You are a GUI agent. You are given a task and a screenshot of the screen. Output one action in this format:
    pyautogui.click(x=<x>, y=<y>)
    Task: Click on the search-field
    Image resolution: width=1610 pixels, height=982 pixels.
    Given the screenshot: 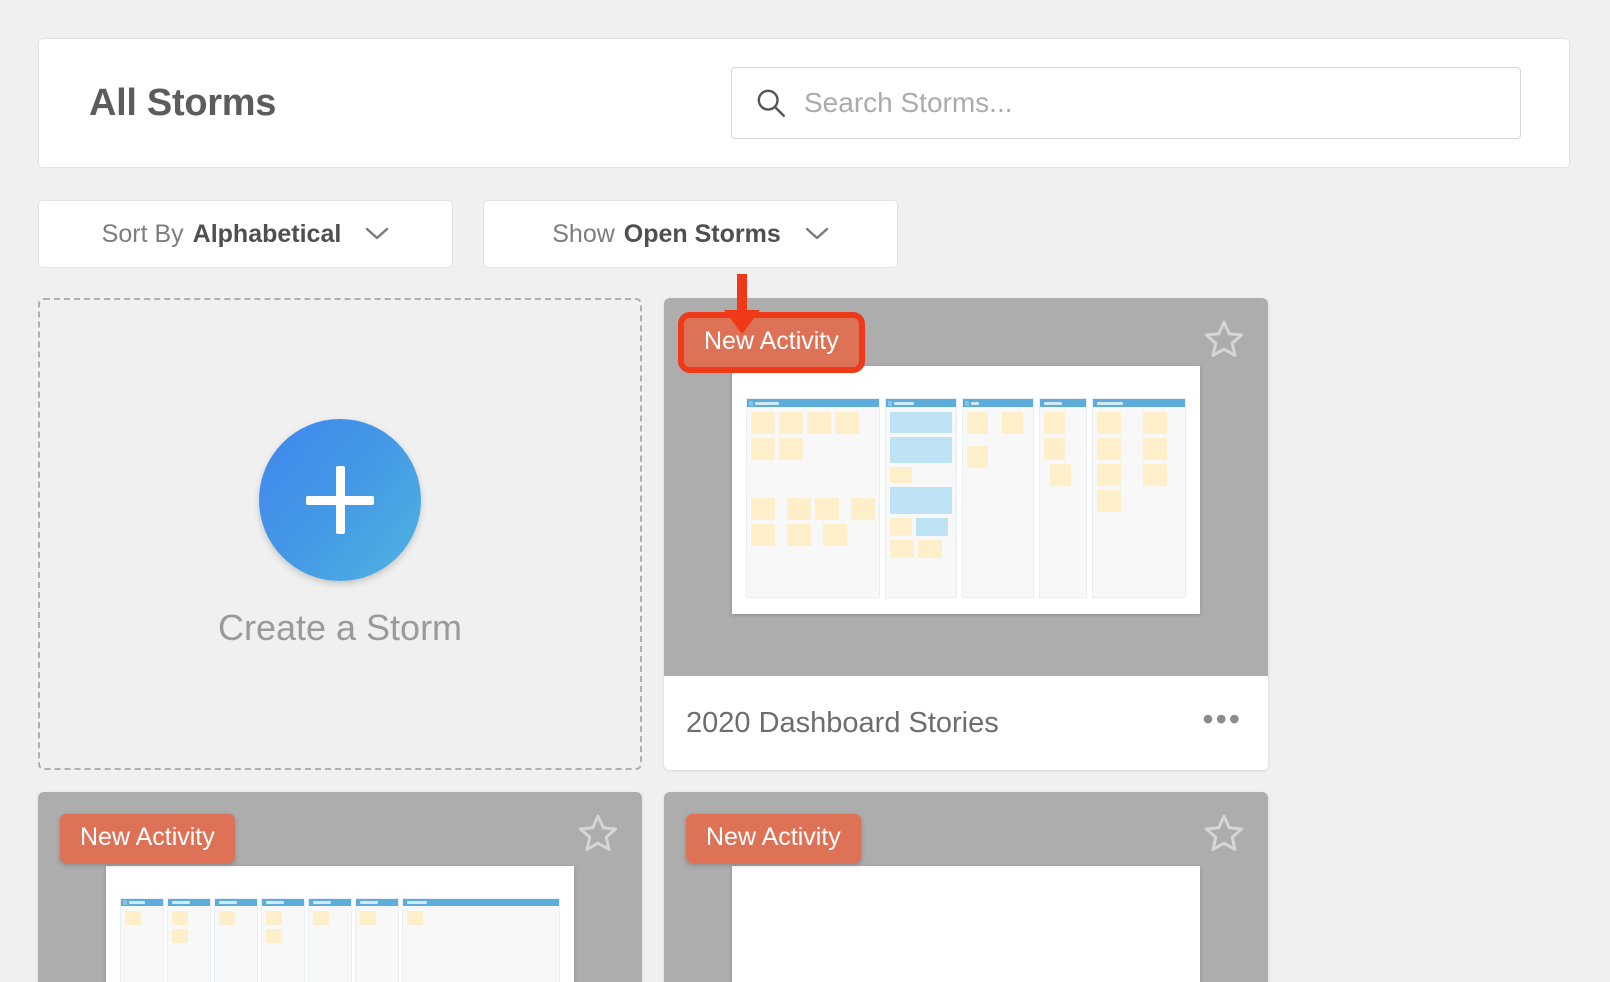 What is the action you would take?
    pyautogui.click(x=1126, y=103)
    